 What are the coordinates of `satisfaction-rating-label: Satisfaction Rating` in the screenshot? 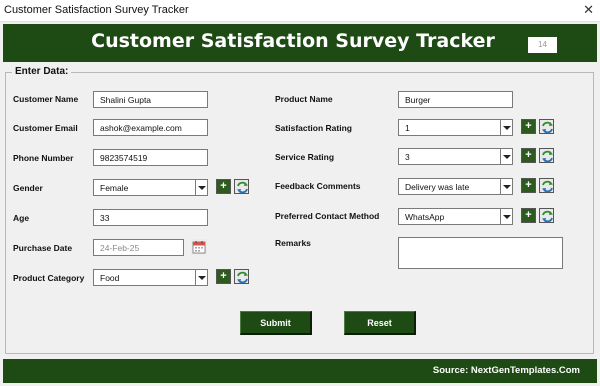 It's located at (313, 128).